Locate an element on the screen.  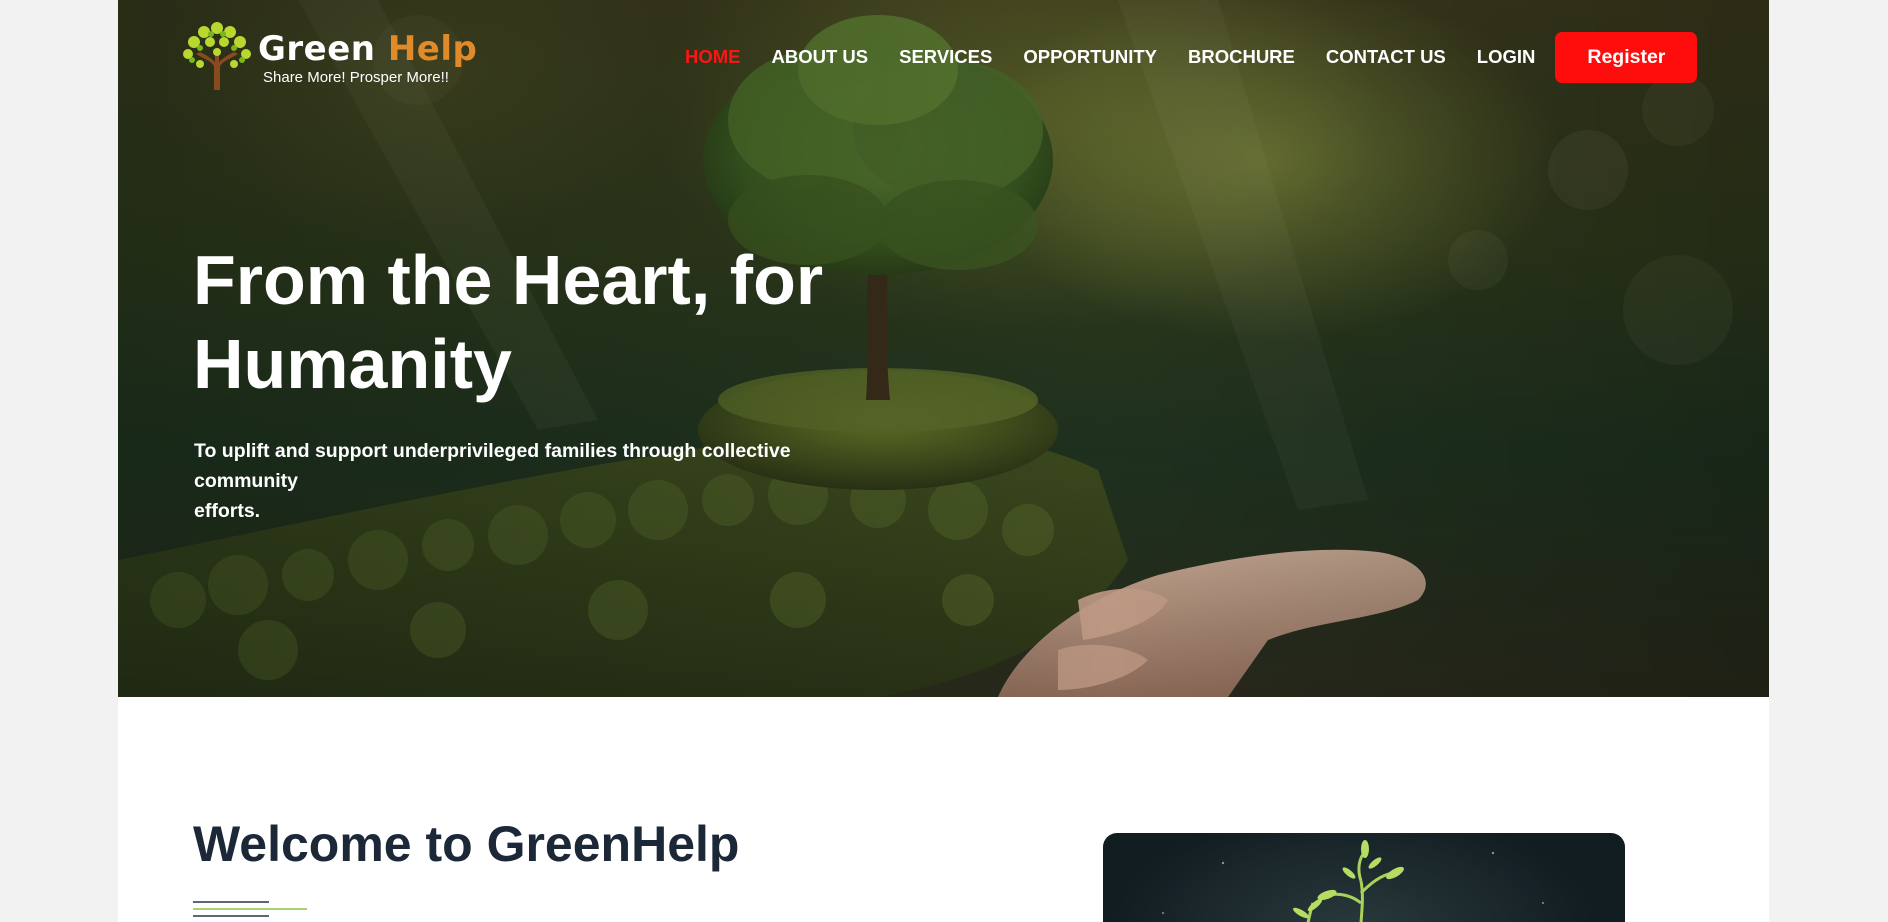
nav-item-contact-us: CONTACT US is located at coordinates (1386, 57).